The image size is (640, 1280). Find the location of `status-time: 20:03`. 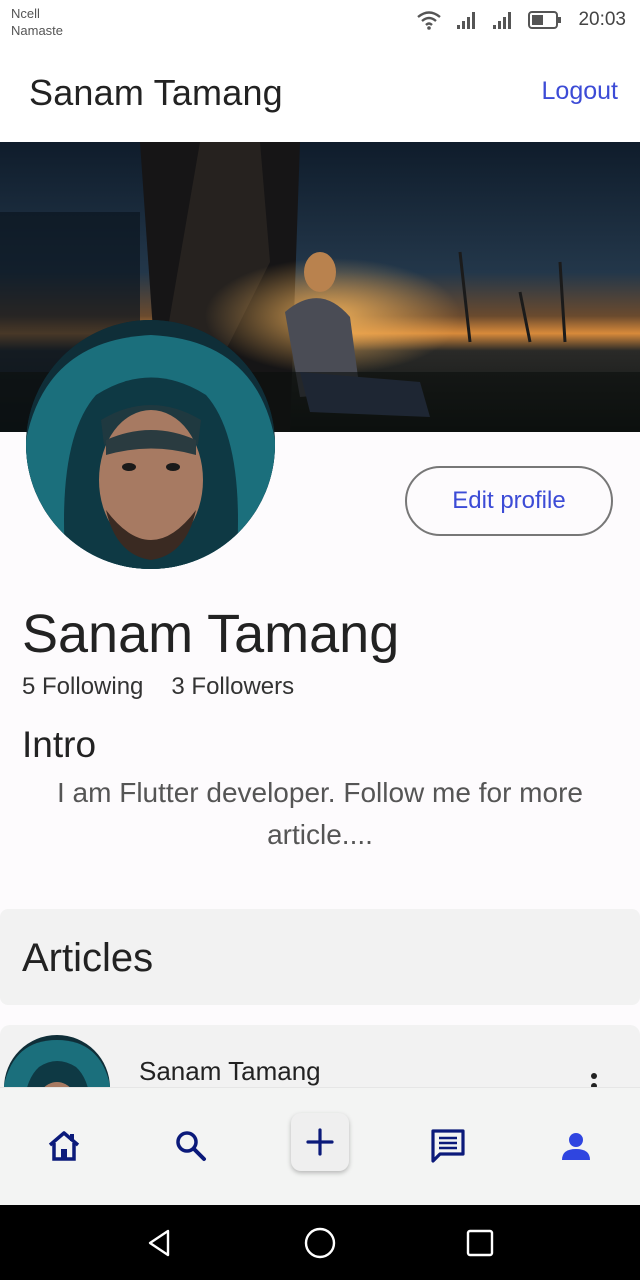

status-time: 20:03 is located at coordinates (602, 19).